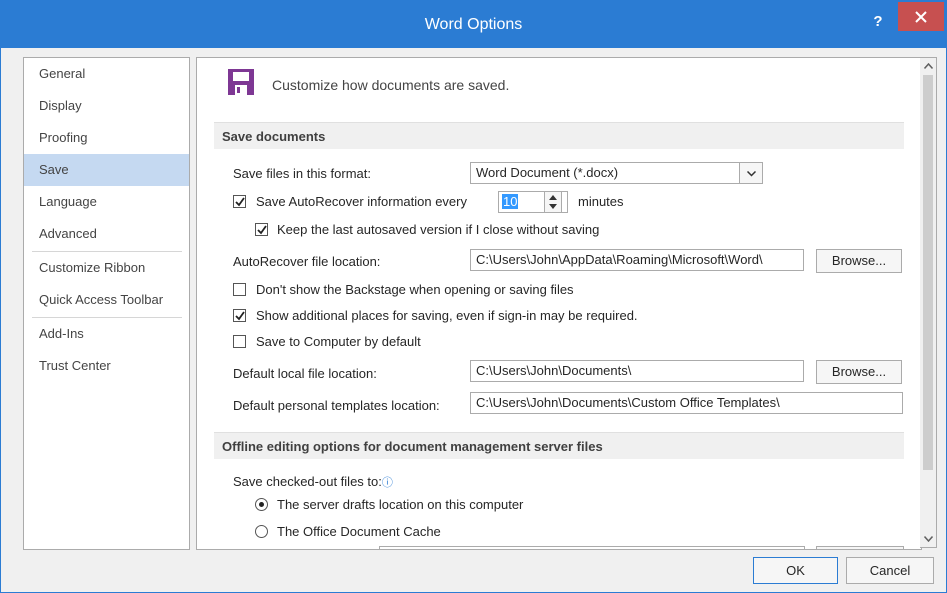 Image resolution: width=947 pixels, height=593 pixels. Describe the element at coordinates (338, 341) in the screenshot. I see `save-to-computer-label: Save to Computer by default` at that location.